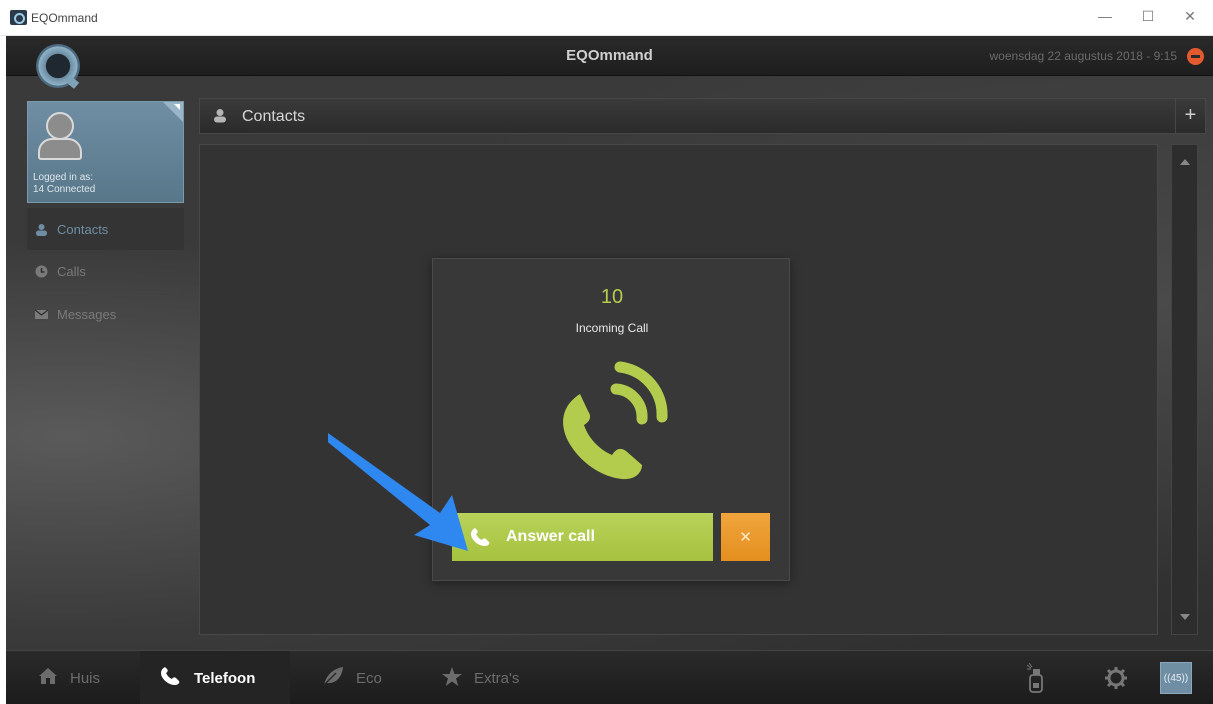  Describe the element at coordinates (64, 189) in the screenshot. I see `connected-label: 14 Connected` at that location.